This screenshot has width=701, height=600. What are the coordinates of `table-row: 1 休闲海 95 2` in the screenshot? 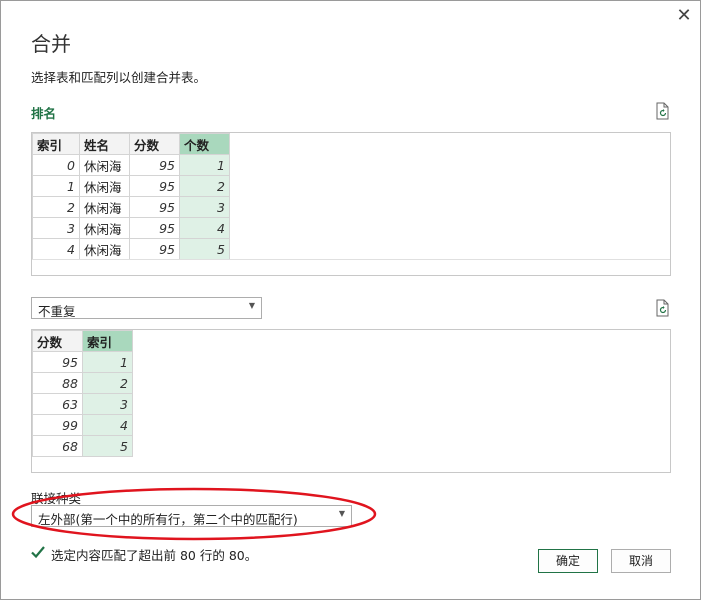 It's located at (131, 186).